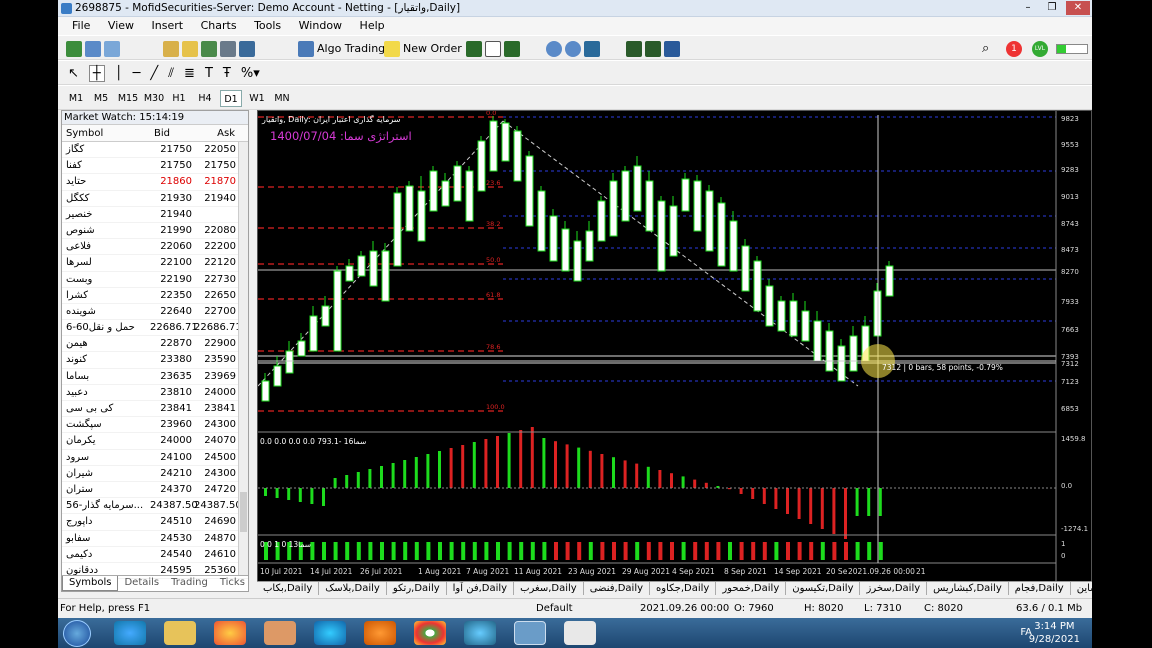 The image size is (1152, 648). What do you see at coordinates (141, 583) in the screenshot?
I see `tab-details: Details` at bounding box center [141, 583].